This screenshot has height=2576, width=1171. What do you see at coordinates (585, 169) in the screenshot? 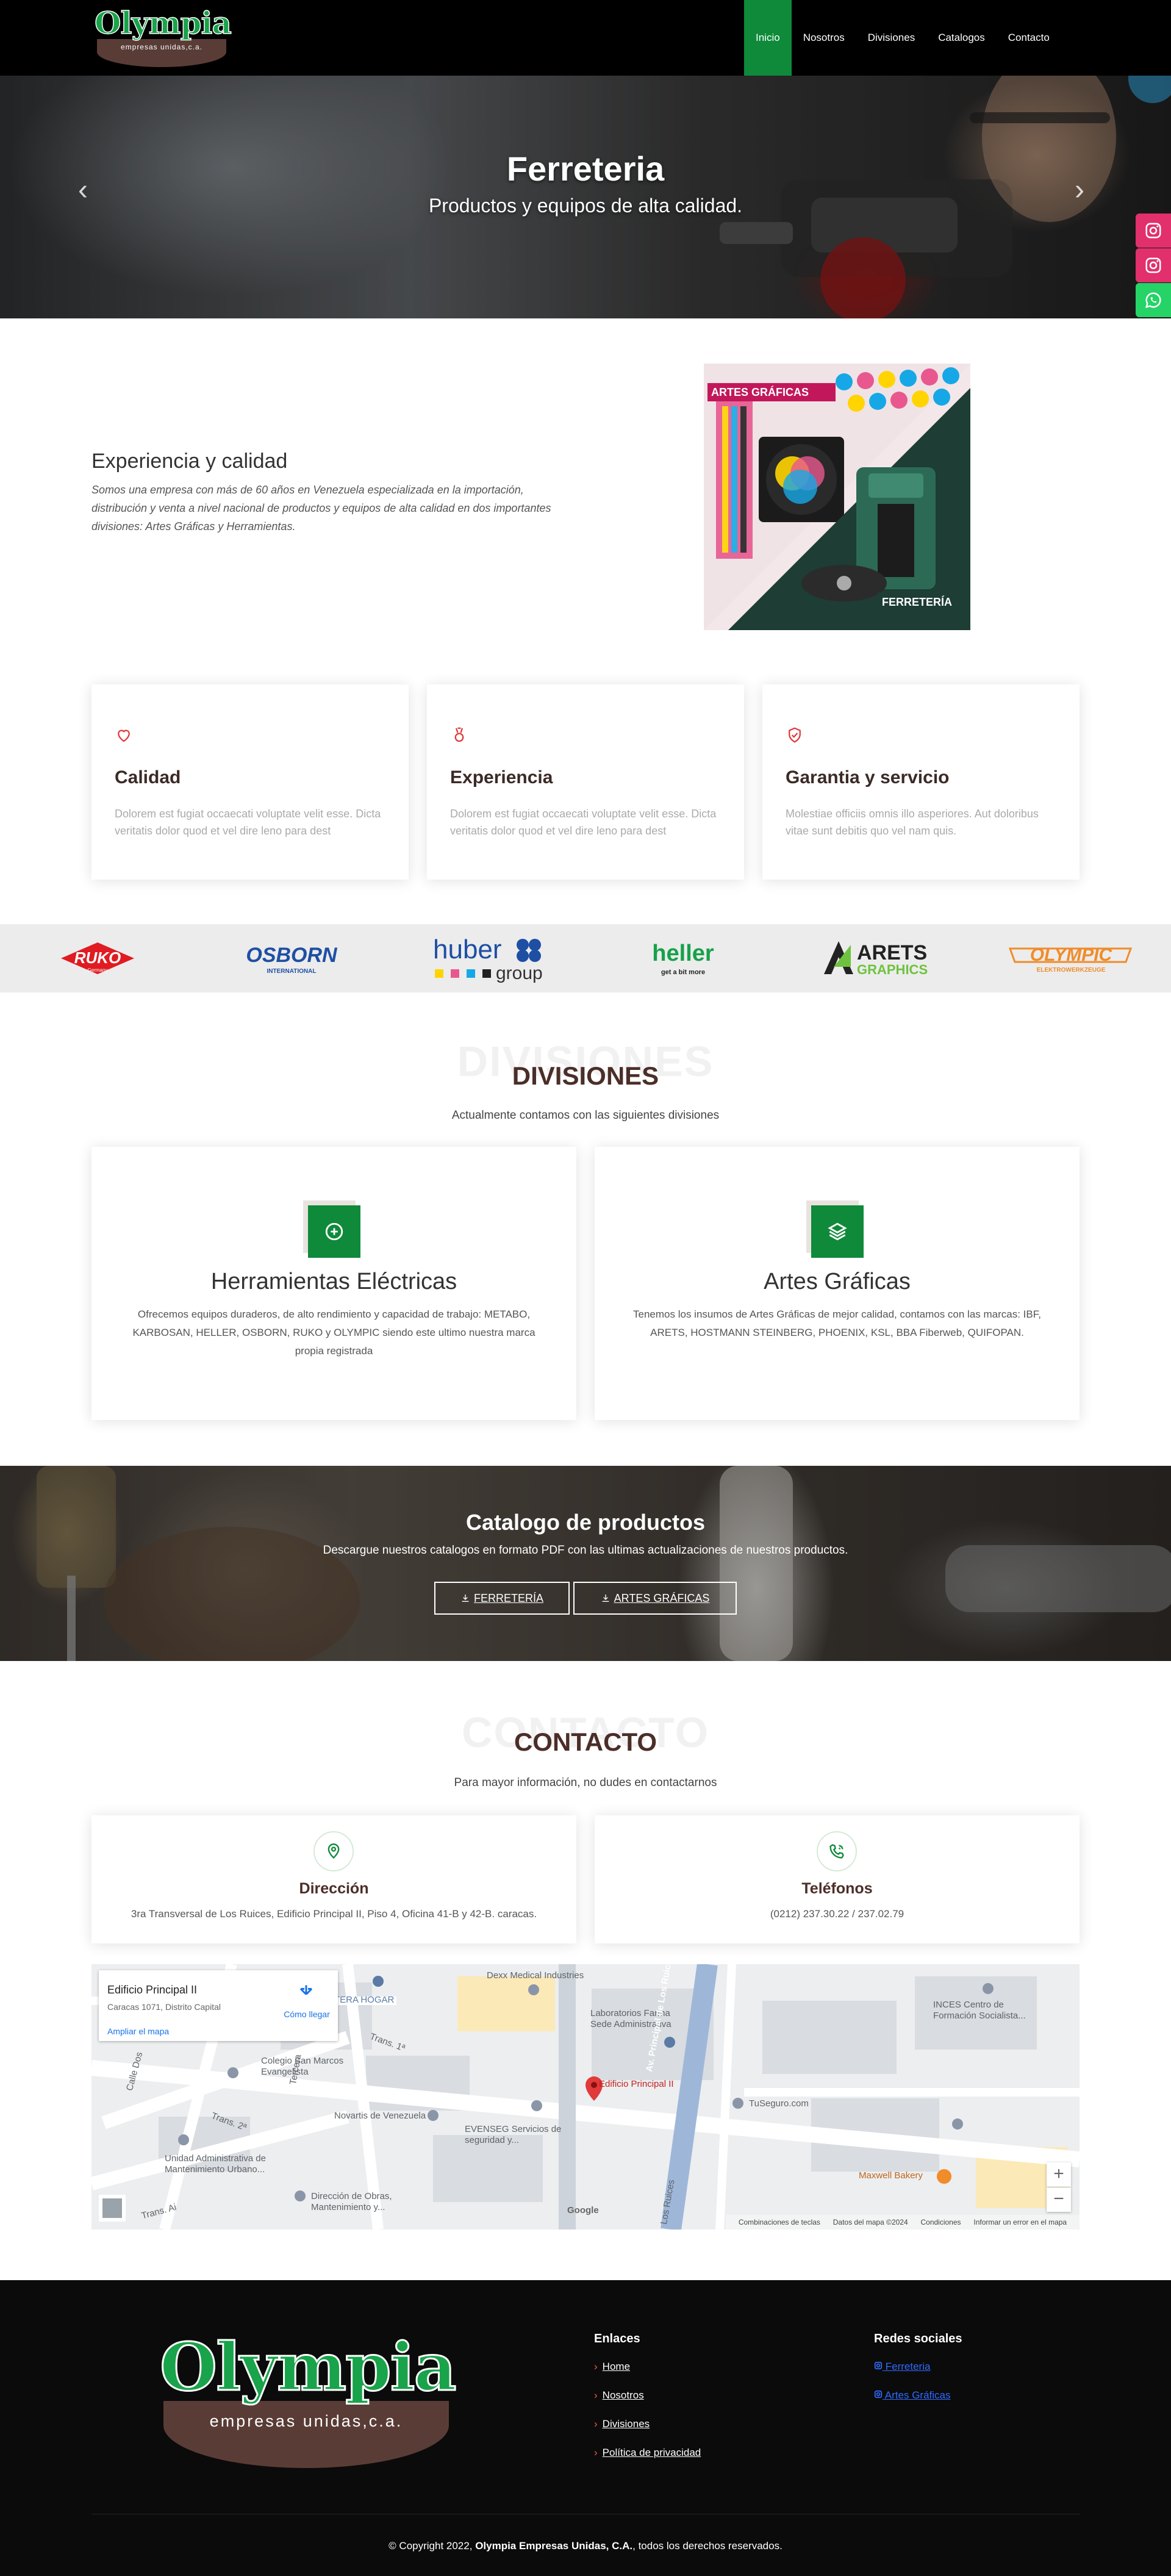
I see `hero-title: Ferreteria` at bounding box center [585, 169].